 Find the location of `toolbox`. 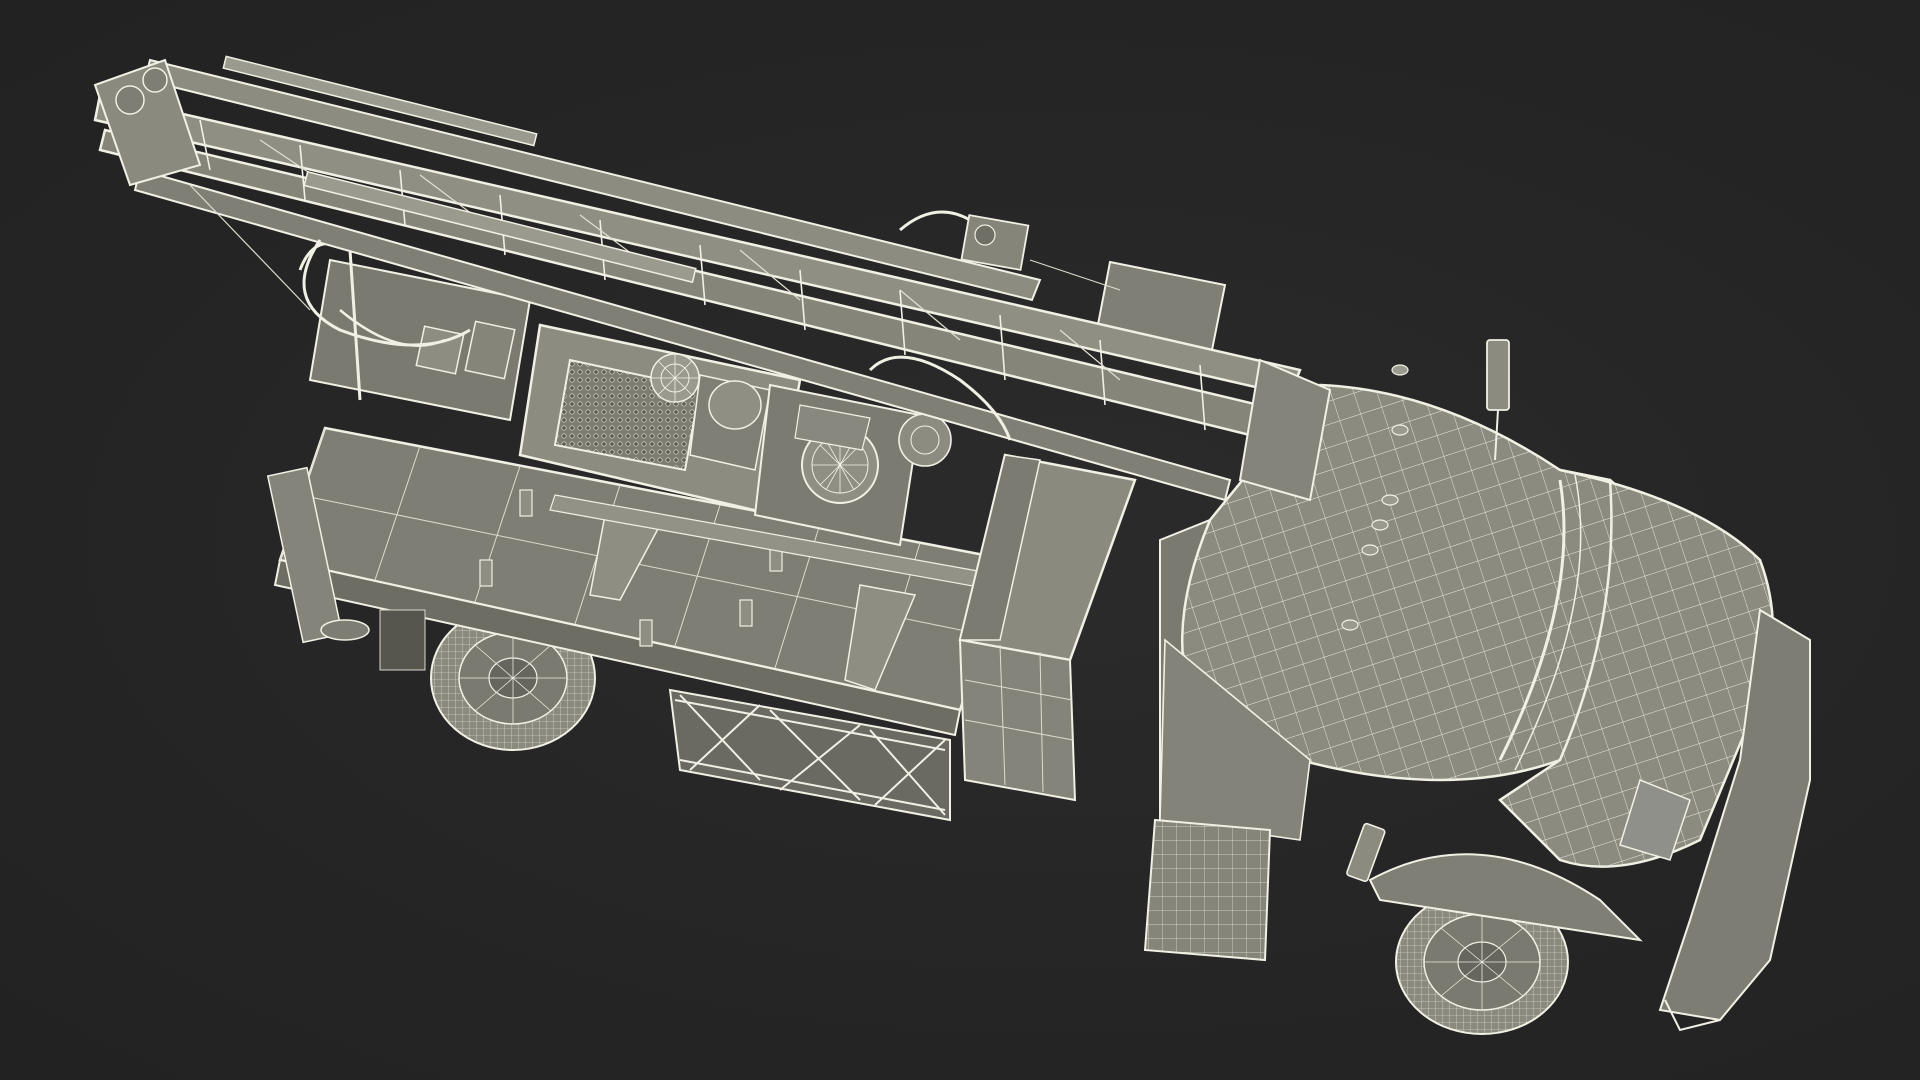

toolbox is located at coordinates (1047, 627).